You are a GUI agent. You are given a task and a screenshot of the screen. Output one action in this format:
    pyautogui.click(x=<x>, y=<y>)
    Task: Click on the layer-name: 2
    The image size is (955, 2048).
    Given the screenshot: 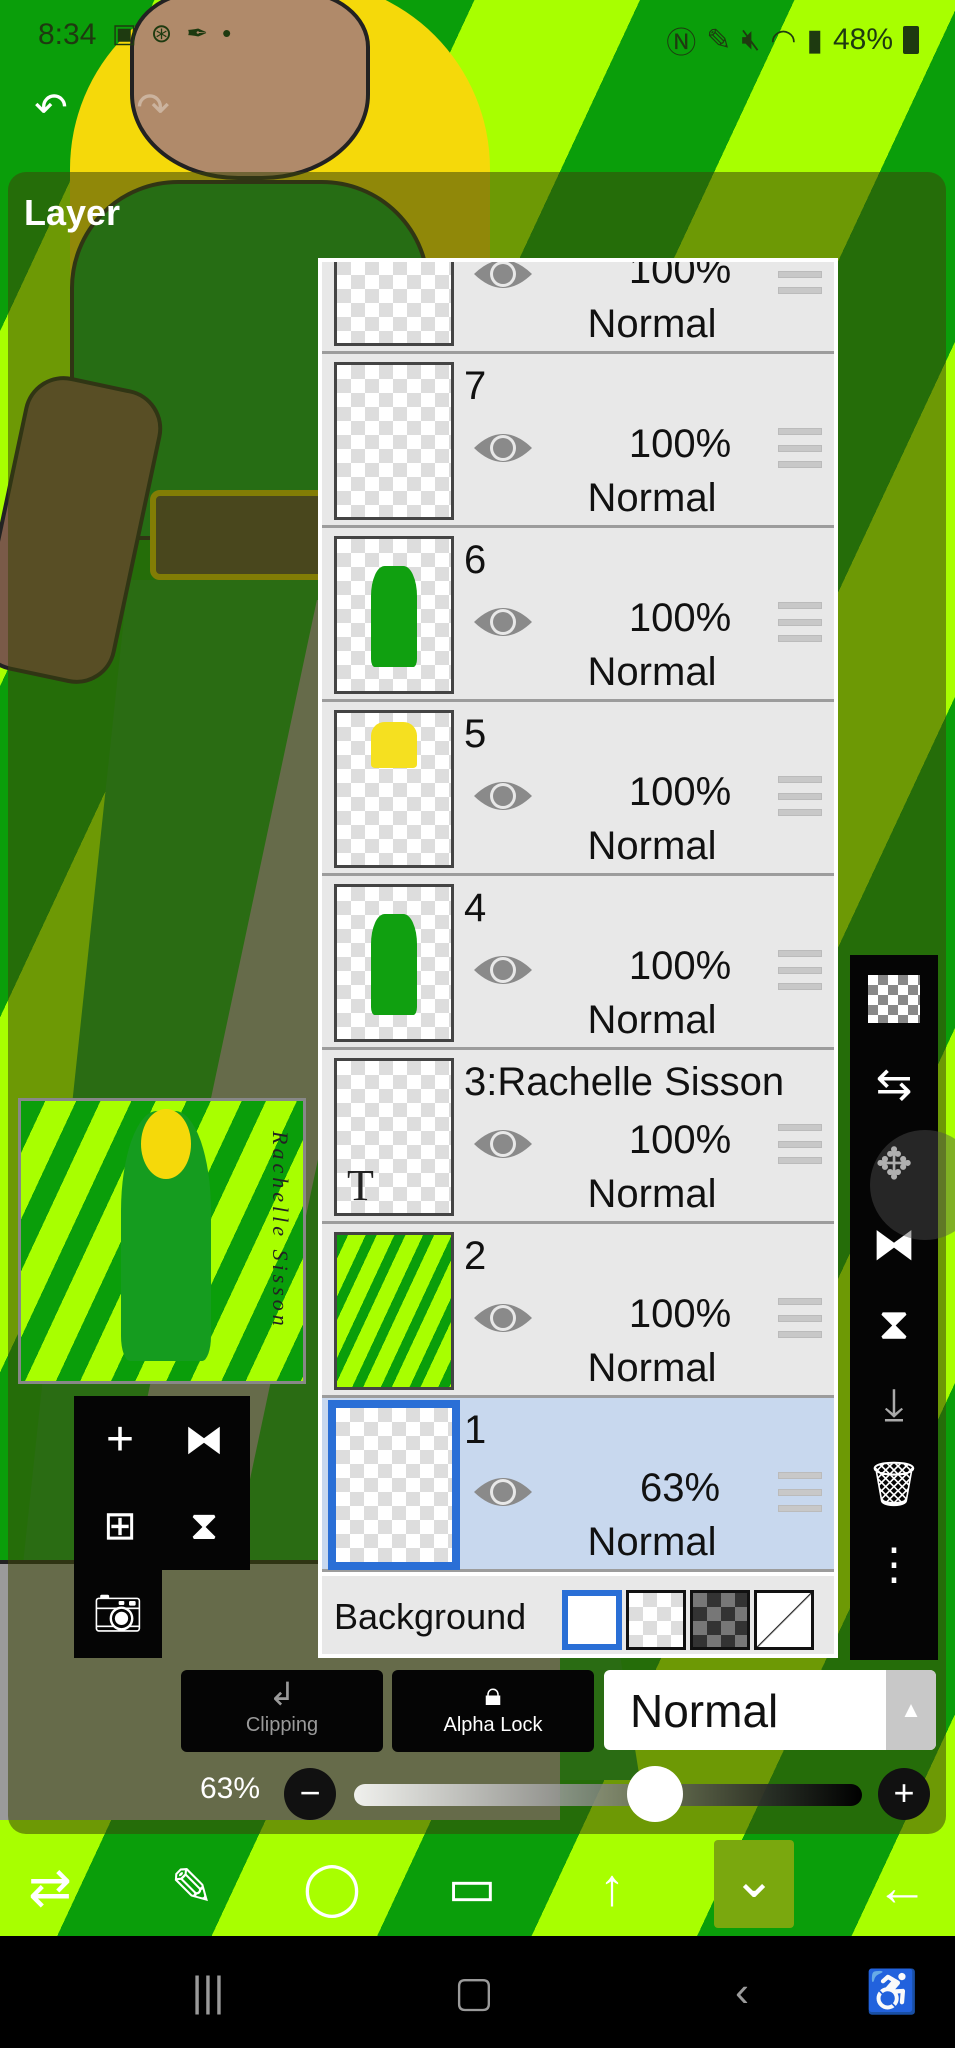 What is the action you would take?
    pyautogui.click(x=475, y=1256)
    